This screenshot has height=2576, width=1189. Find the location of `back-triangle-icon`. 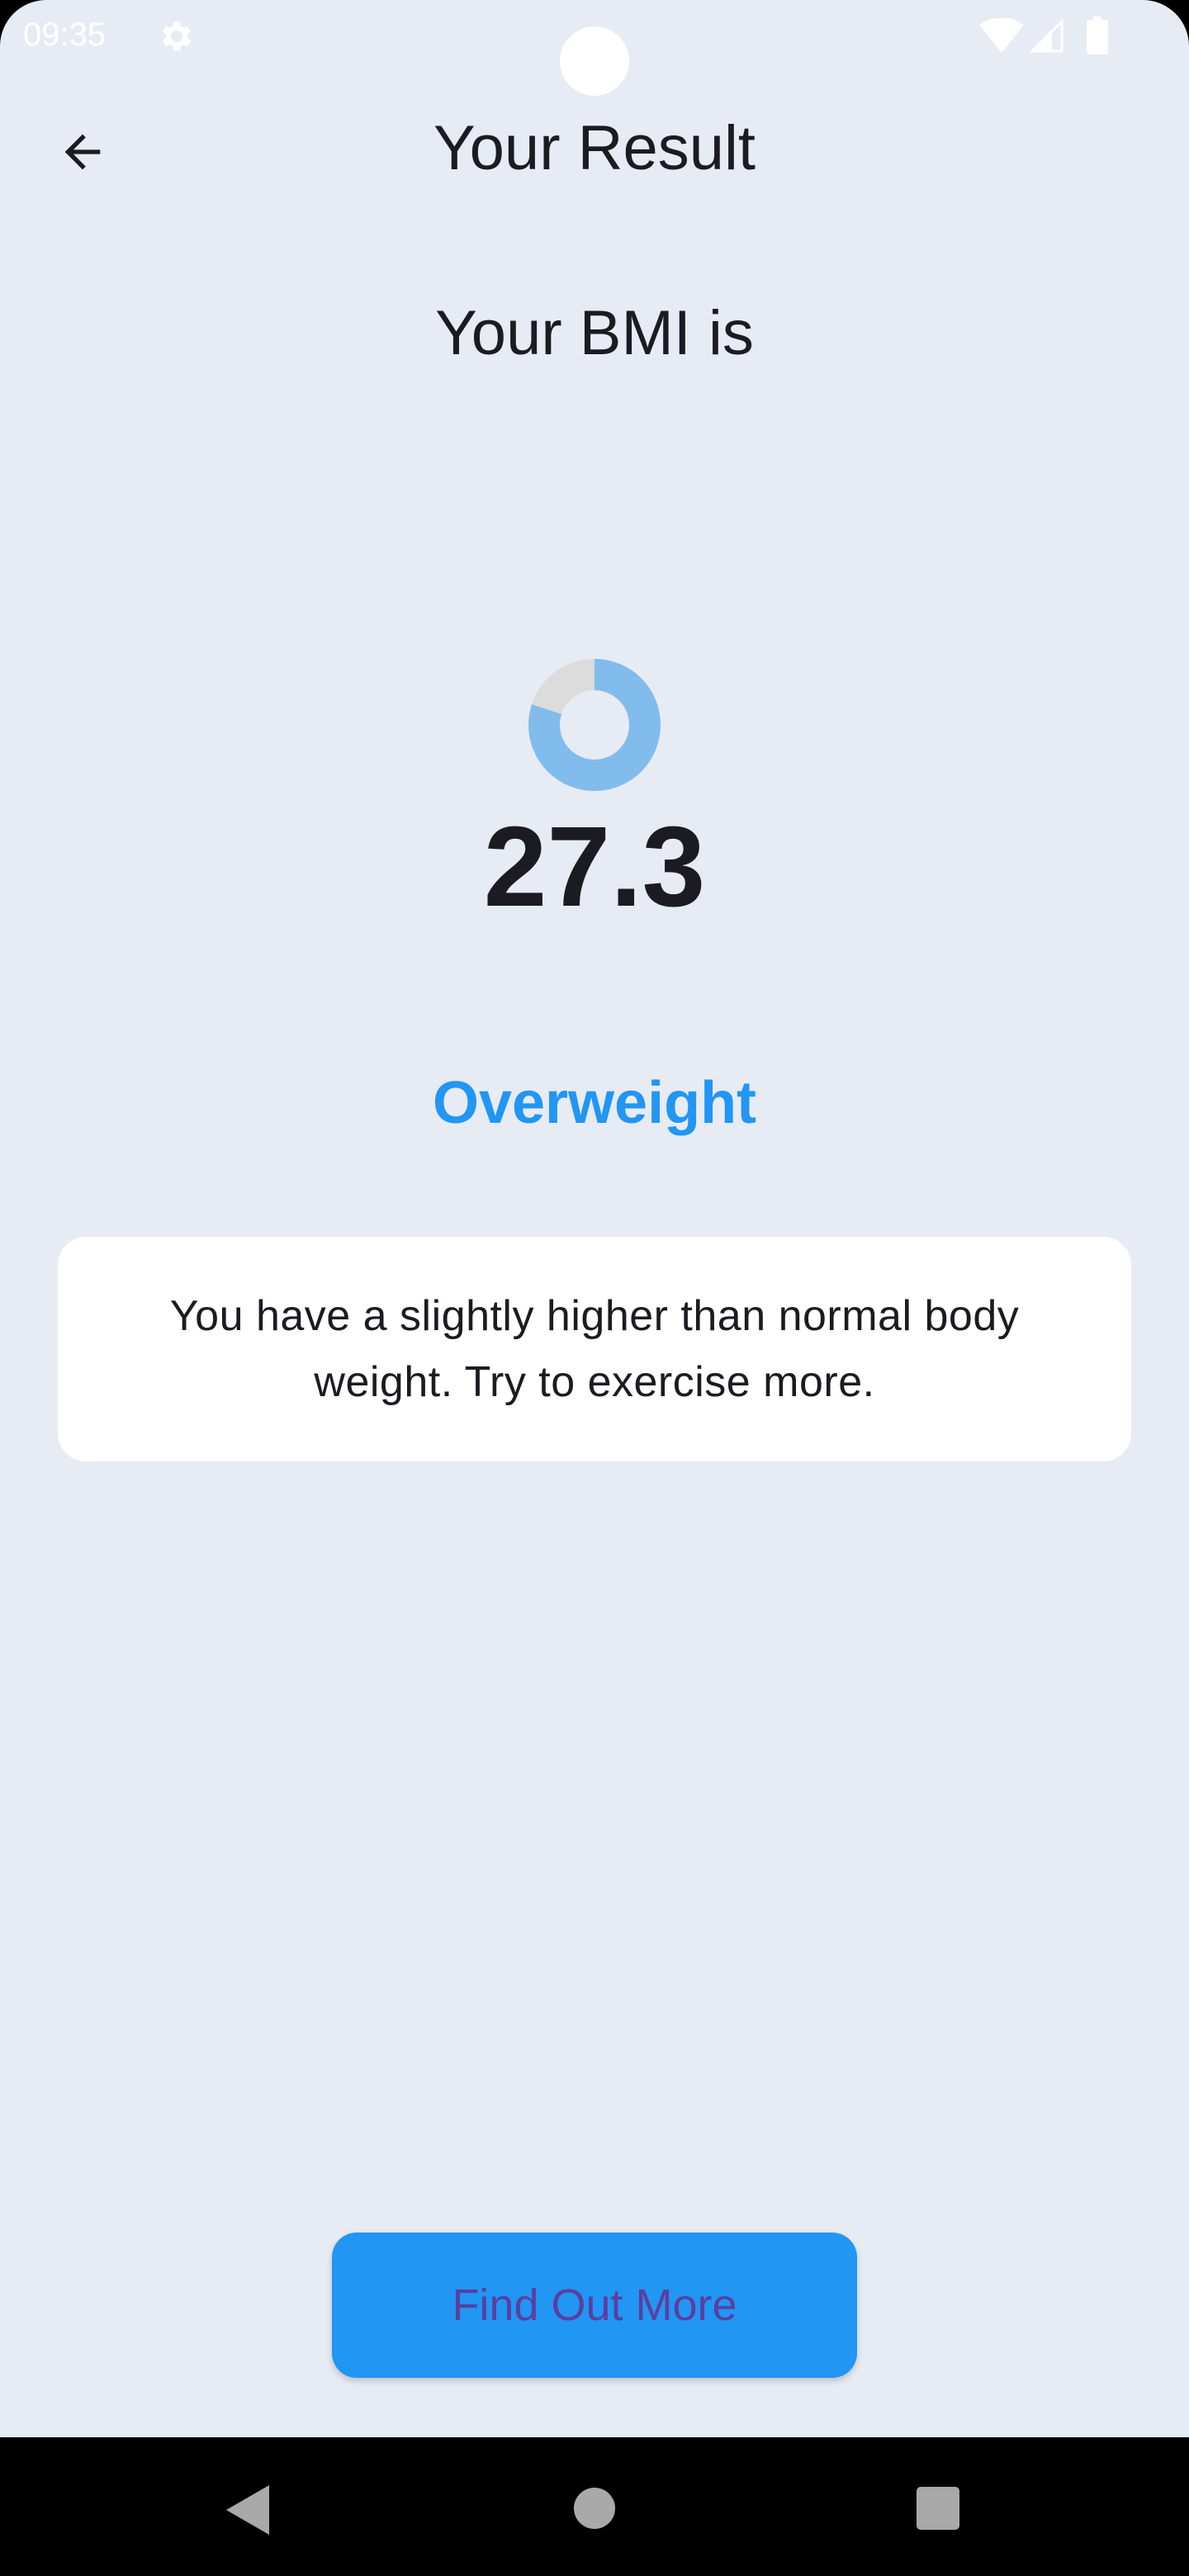

back-triangle-icon is located at coordinates (248, 2510).